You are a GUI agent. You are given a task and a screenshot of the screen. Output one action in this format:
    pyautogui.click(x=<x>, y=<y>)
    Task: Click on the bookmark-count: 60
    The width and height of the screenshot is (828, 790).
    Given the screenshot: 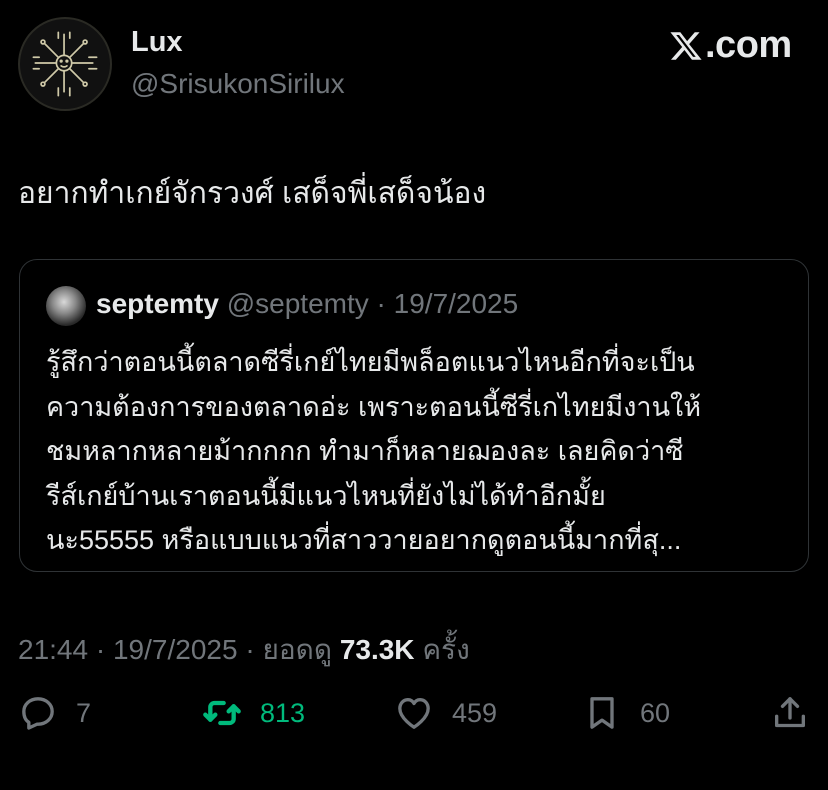 What is the action you would take?
    pyautogui.click(x=655, y=712)
    